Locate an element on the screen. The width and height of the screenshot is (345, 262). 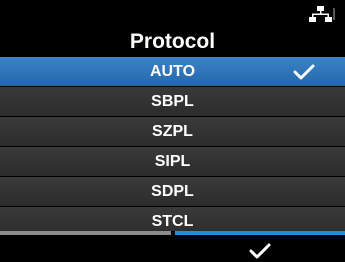
softkey-bar is located at coordinates (172, 246).